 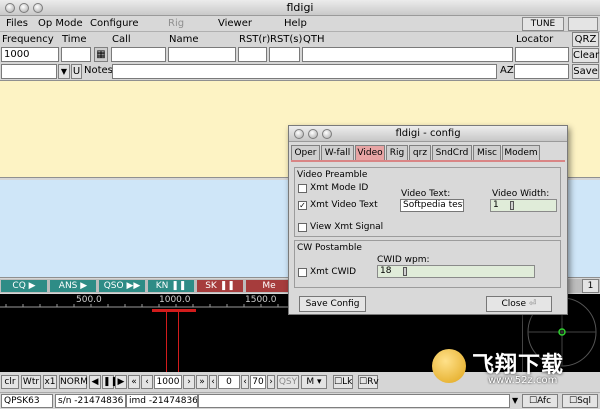 I want to click on qth-field, so click(x=407, y=54).